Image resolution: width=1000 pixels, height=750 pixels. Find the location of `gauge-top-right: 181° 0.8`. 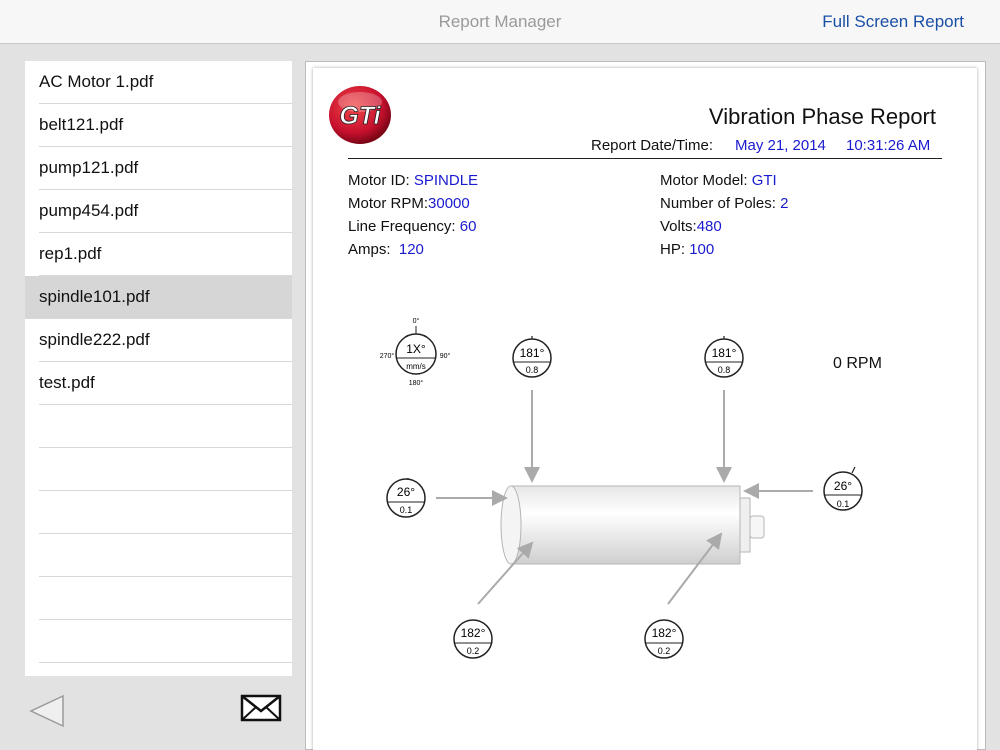

gauge-top-right: 181° 0.8 is located at coordinates (724, 357).